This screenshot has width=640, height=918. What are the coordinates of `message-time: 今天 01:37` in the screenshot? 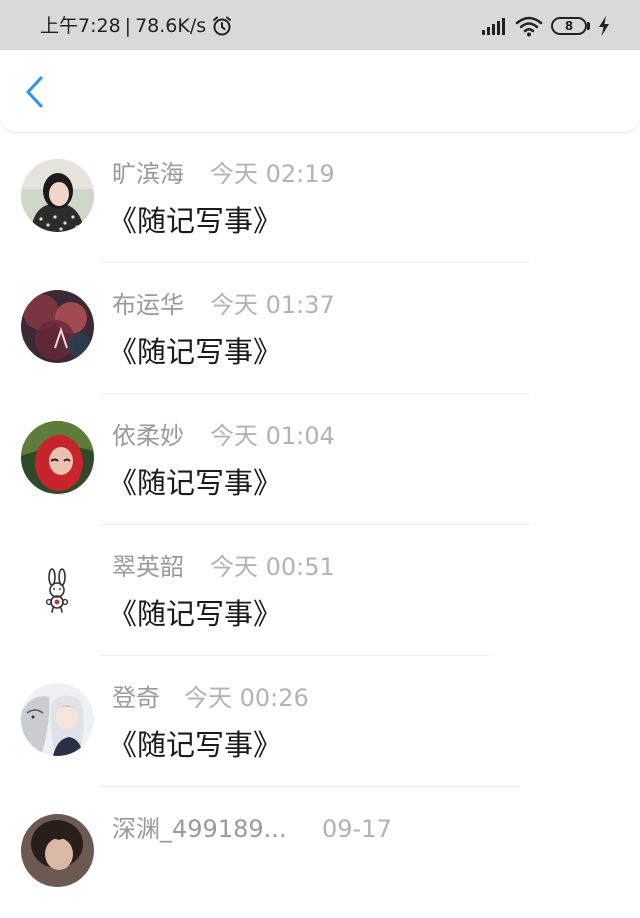 It's located at (272, 305).